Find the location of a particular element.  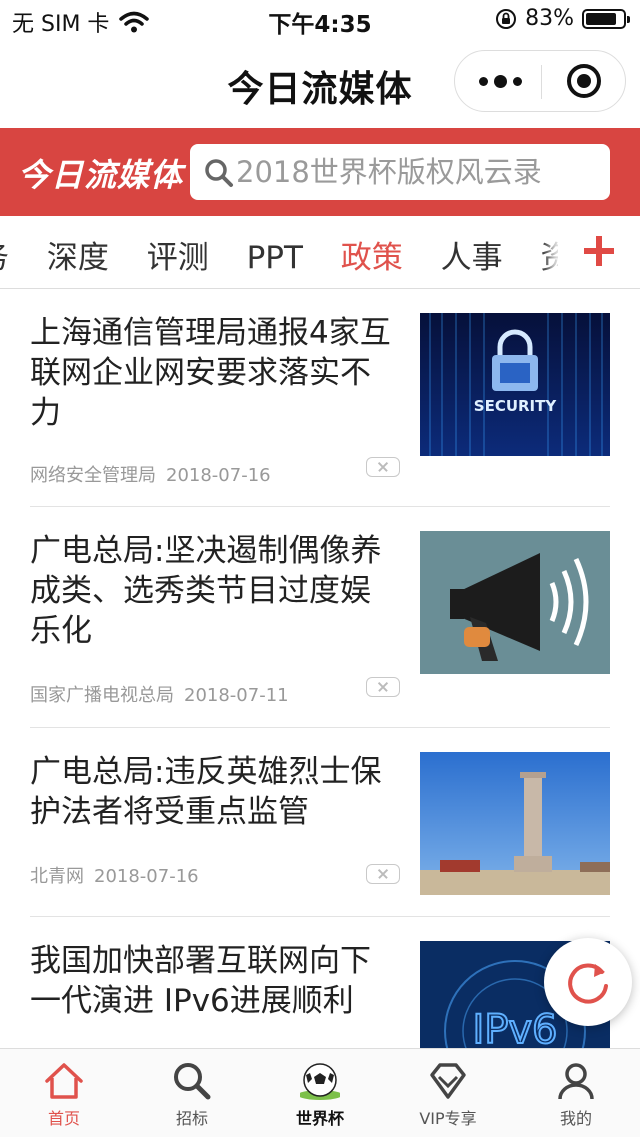

tab-track: 务 深度 评测 PPT 政策 人事 资本 is located at coordinates (315, 254).